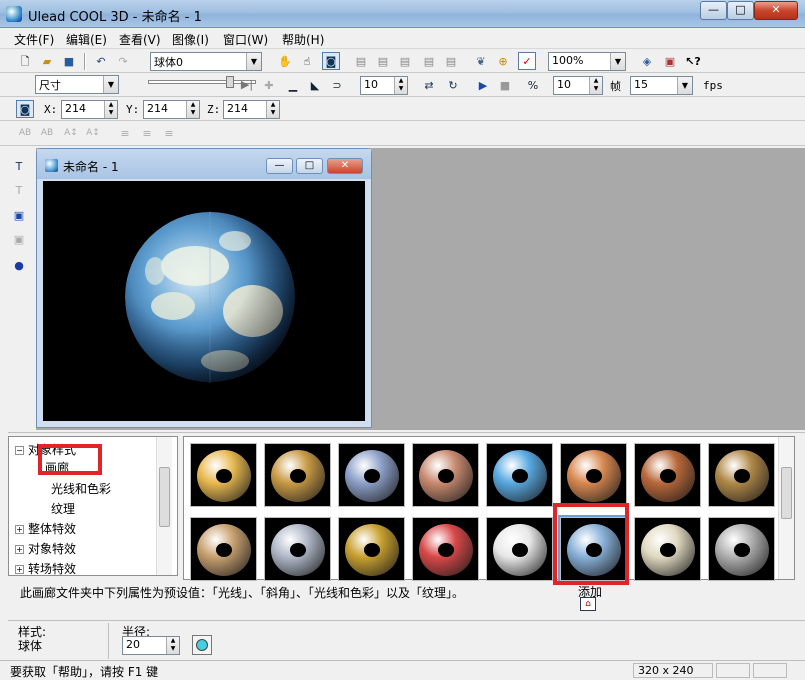 The width and height of the screenshot is (805, 680). Describe the element at coordinates (371, 475) in the screenshot. I see `gallery-thumb-chrome-dark-torus` at that location.